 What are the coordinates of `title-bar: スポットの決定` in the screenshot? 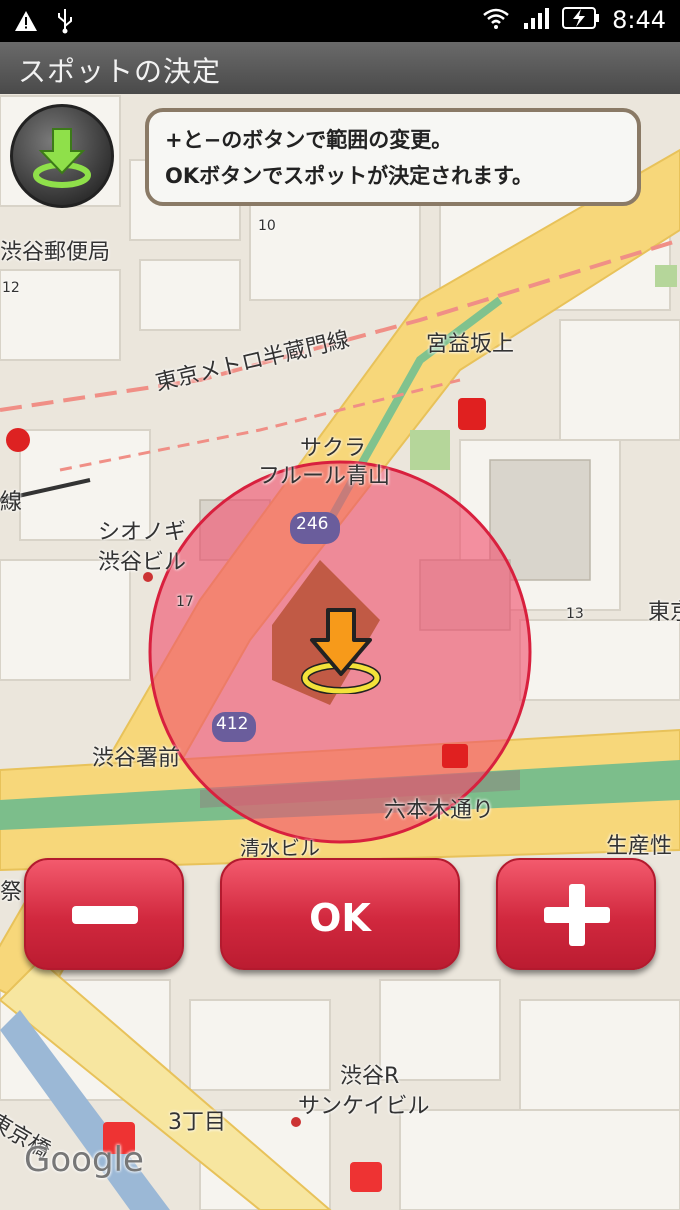 It's located at (340, 68).